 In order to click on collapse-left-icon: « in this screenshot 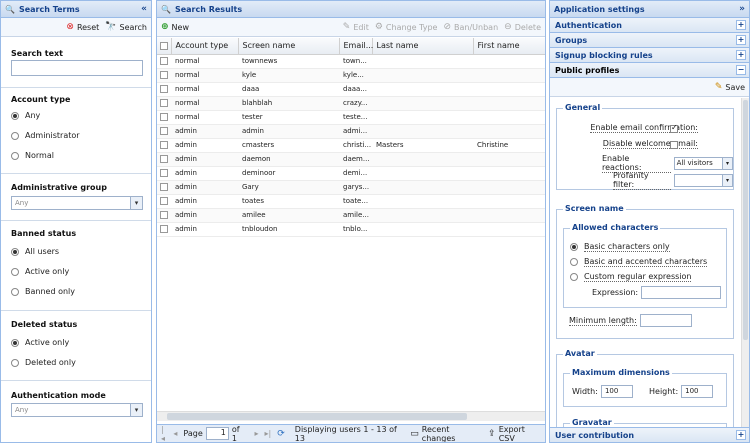, I will do `click(144, 9)`.